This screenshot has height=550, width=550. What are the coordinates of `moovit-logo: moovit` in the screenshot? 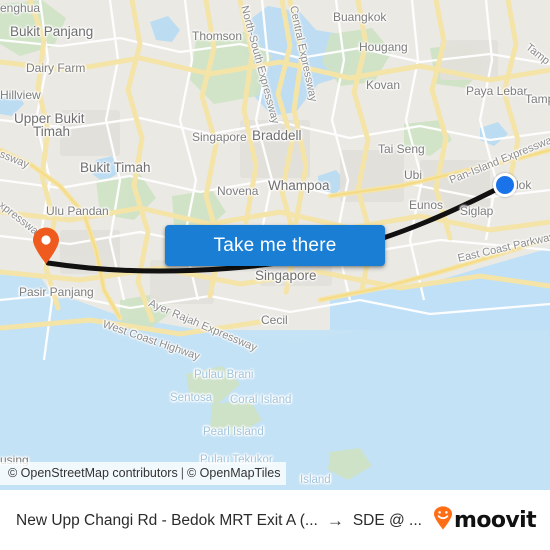 It's located at (485, 520).